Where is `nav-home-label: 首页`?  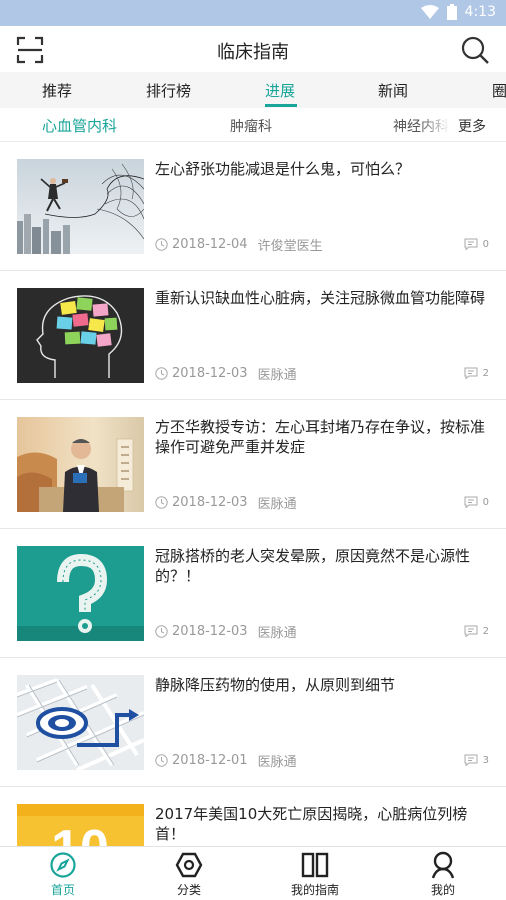
nav-home-label: 首页 is located at coordinates (62, 890).